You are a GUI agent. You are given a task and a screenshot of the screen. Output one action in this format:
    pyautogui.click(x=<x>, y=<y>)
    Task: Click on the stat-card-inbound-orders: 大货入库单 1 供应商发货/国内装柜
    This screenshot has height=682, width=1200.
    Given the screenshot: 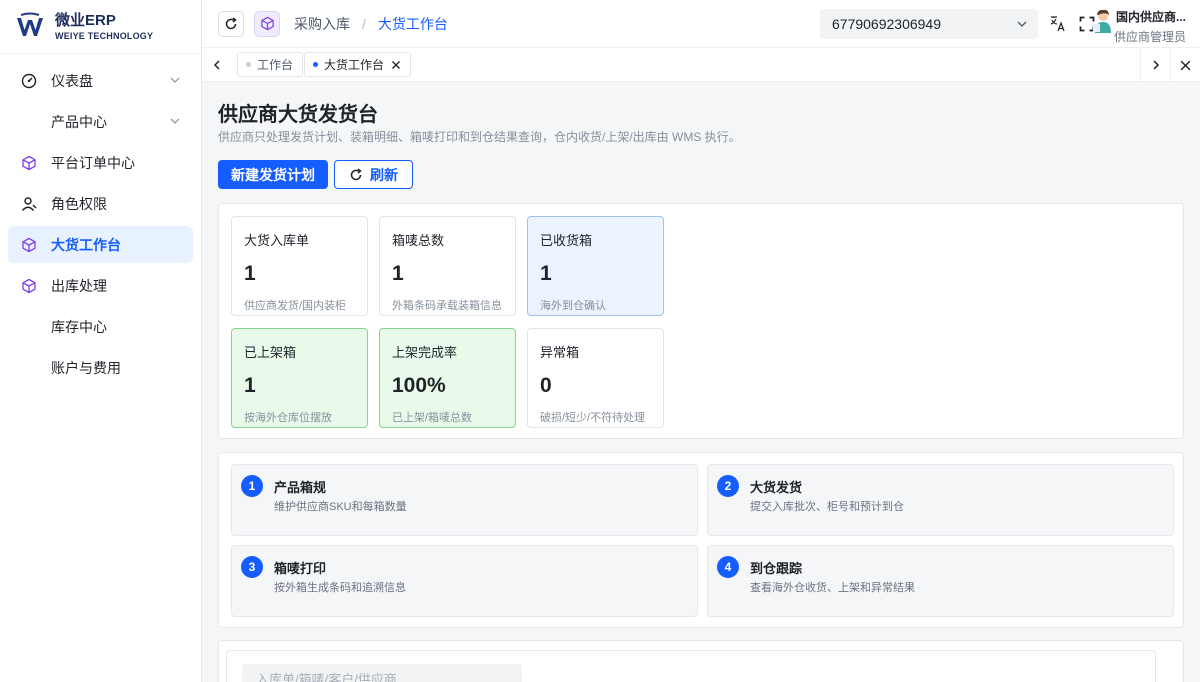 What is the action you would take?
    pyautogui.click(x=299, y=266)
    